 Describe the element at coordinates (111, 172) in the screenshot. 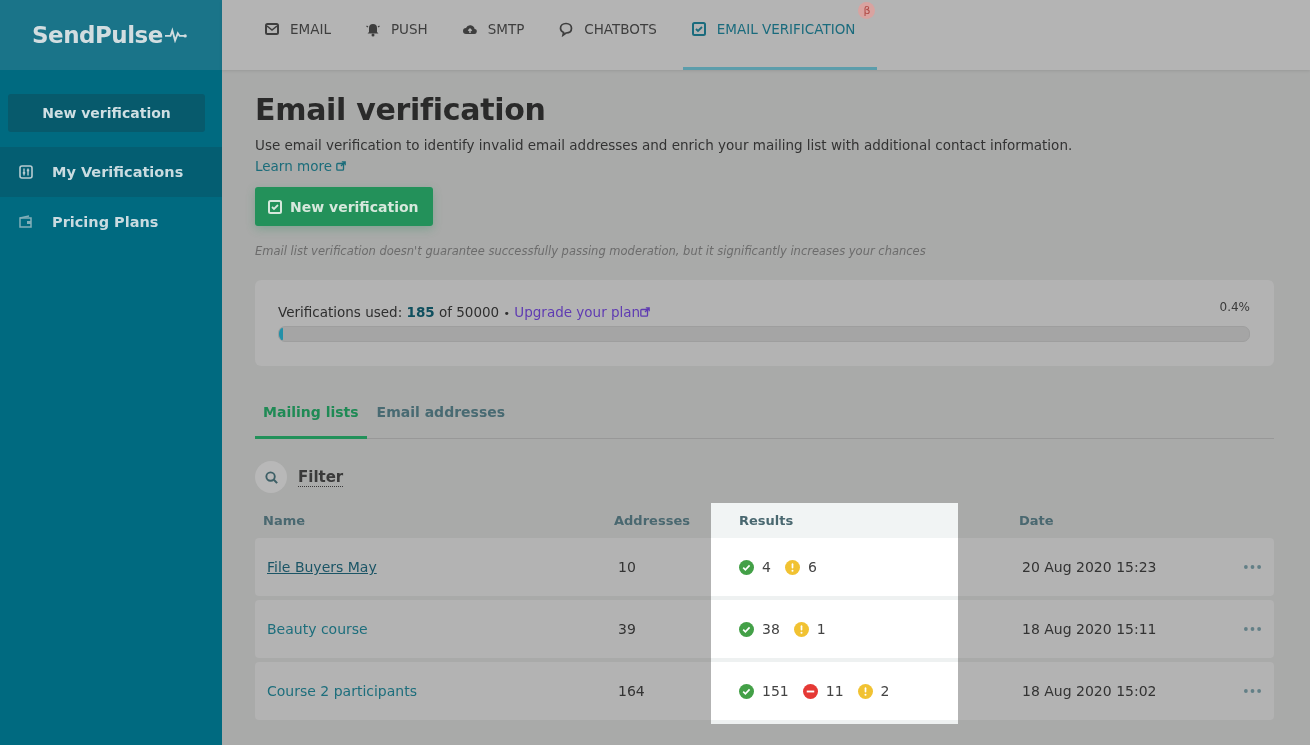

I see `sidebar-item: My Verifications` at that location.